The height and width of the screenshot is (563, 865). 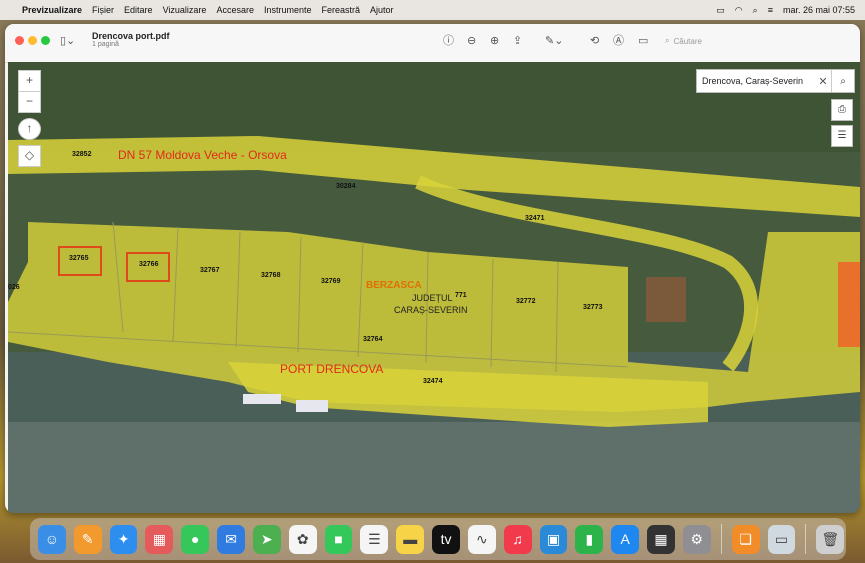 What do you see at coordinates (29, 102) in the screenshot?
I see `map-zoom-out-button: −` at bounding box center [29, 102].